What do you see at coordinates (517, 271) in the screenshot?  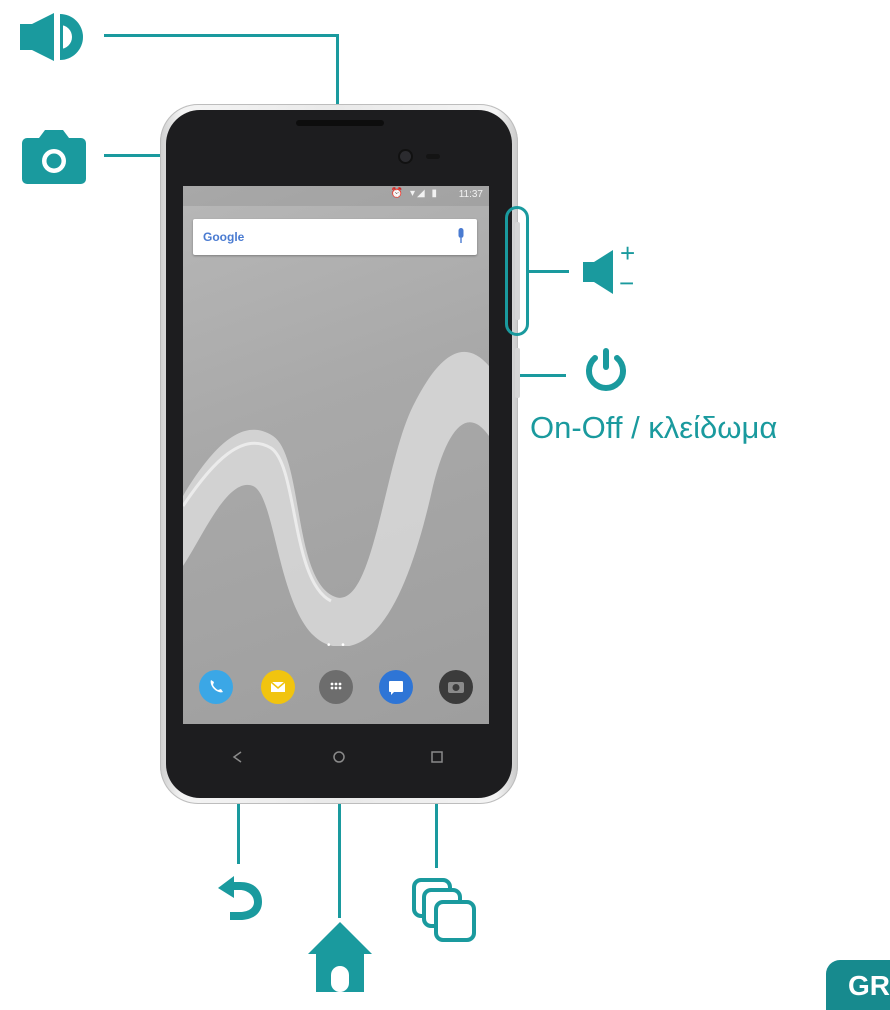 I see `volume-highlight-outline` at bounding box center [517, 271].